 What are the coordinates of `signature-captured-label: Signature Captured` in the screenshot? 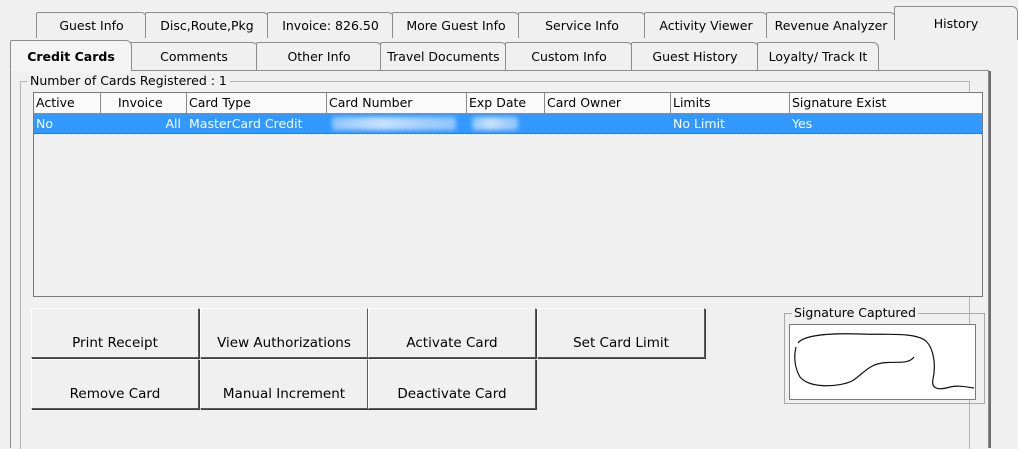 It's located at (855, 313).